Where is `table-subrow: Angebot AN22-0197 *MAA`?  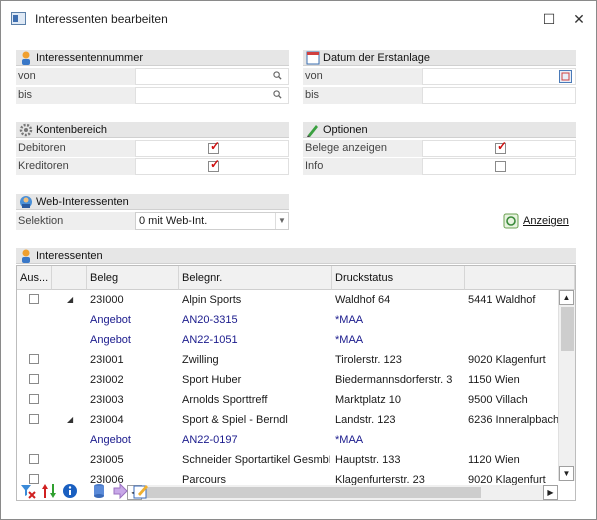
table-subrow: Angebot AN22-0197 *MAA is located at coordinates (287, 440).